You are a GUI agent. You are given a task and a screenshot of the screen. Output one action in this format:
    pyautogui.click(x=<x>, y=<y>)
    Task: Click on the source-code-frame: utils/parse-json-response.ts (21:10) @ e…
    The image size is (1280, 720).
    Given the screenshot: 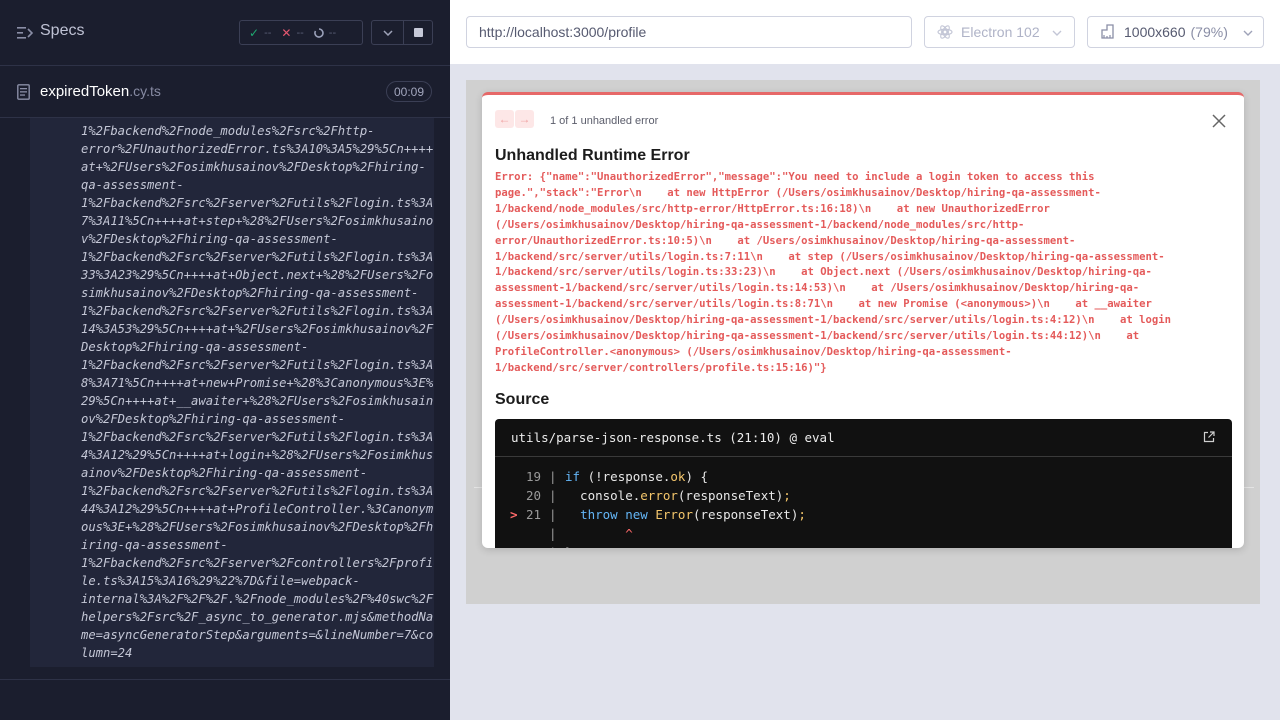 What is the action you would take?
    pyautogui.click(x=863, y=483)
    